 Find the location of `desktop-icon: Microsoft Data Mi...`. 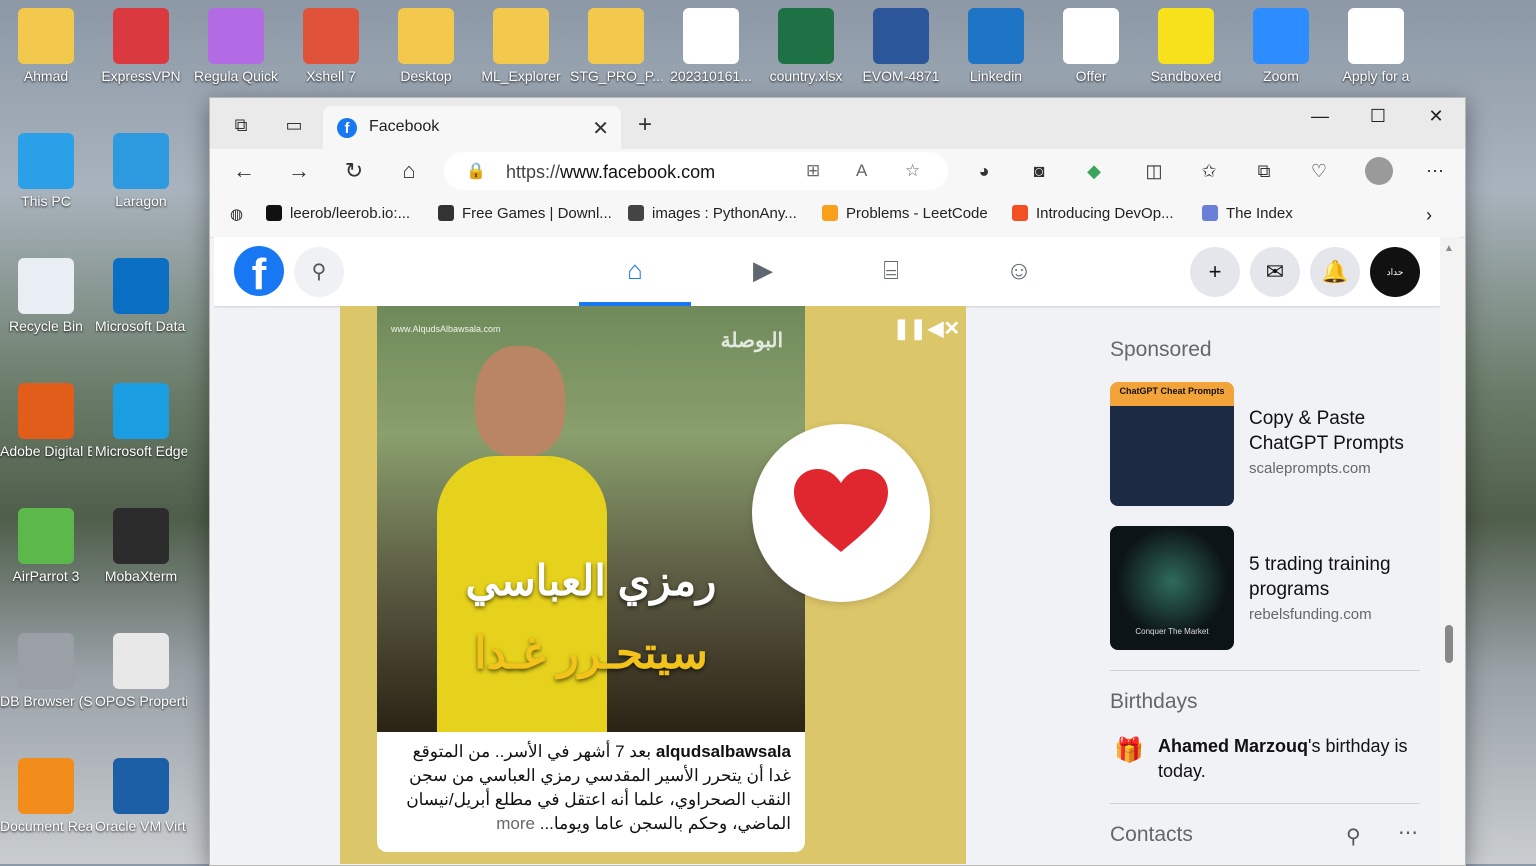

desktop-icon: Microsoft Data Mi... is located at coordinates (141, 297).